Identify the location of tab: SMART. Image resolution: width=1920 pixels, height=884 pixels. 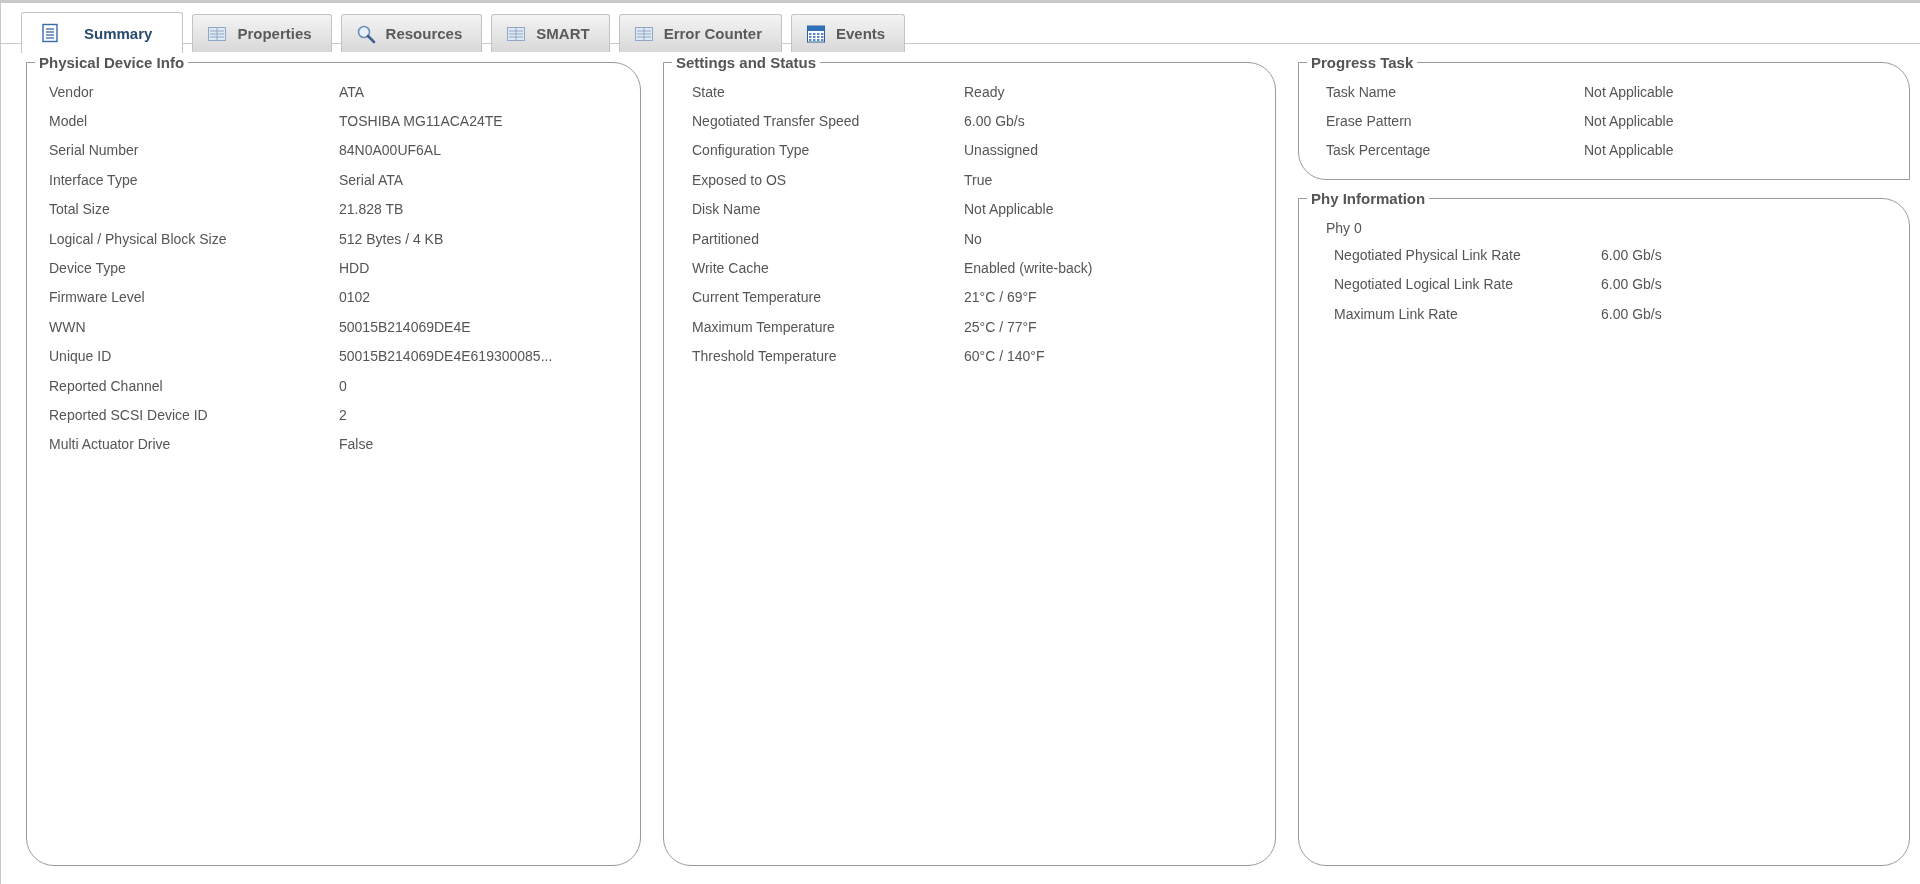
(550, 33).